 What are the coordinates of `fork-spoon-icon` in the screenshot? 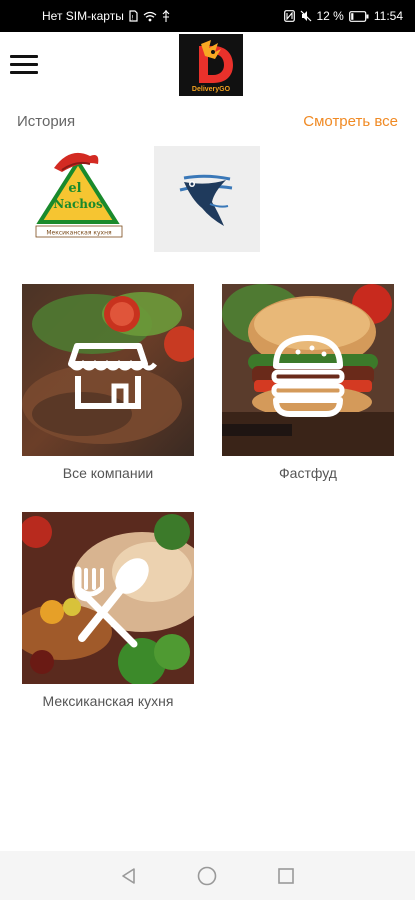 It's located at (111, 603).